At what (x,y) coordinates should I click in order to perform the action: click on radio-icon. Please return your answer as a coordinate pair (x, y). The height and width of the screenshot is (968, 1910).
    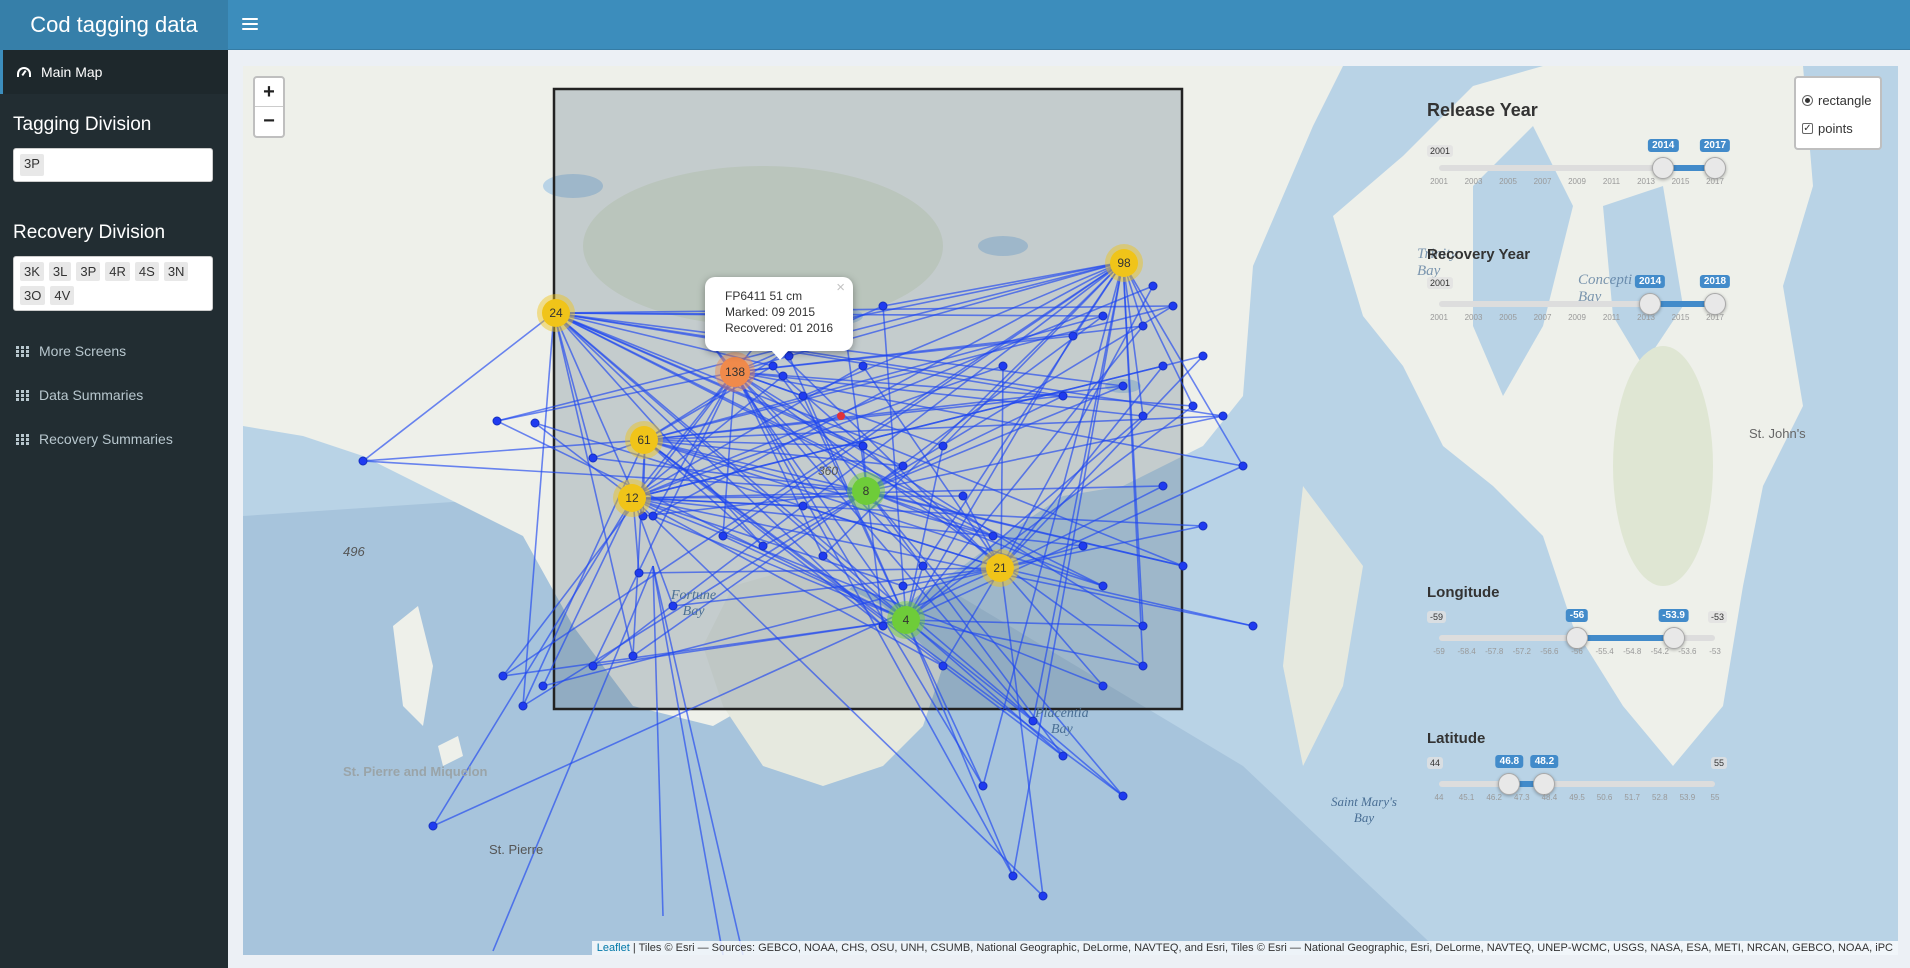
    Looking at the image, I should click on (1807, 100).